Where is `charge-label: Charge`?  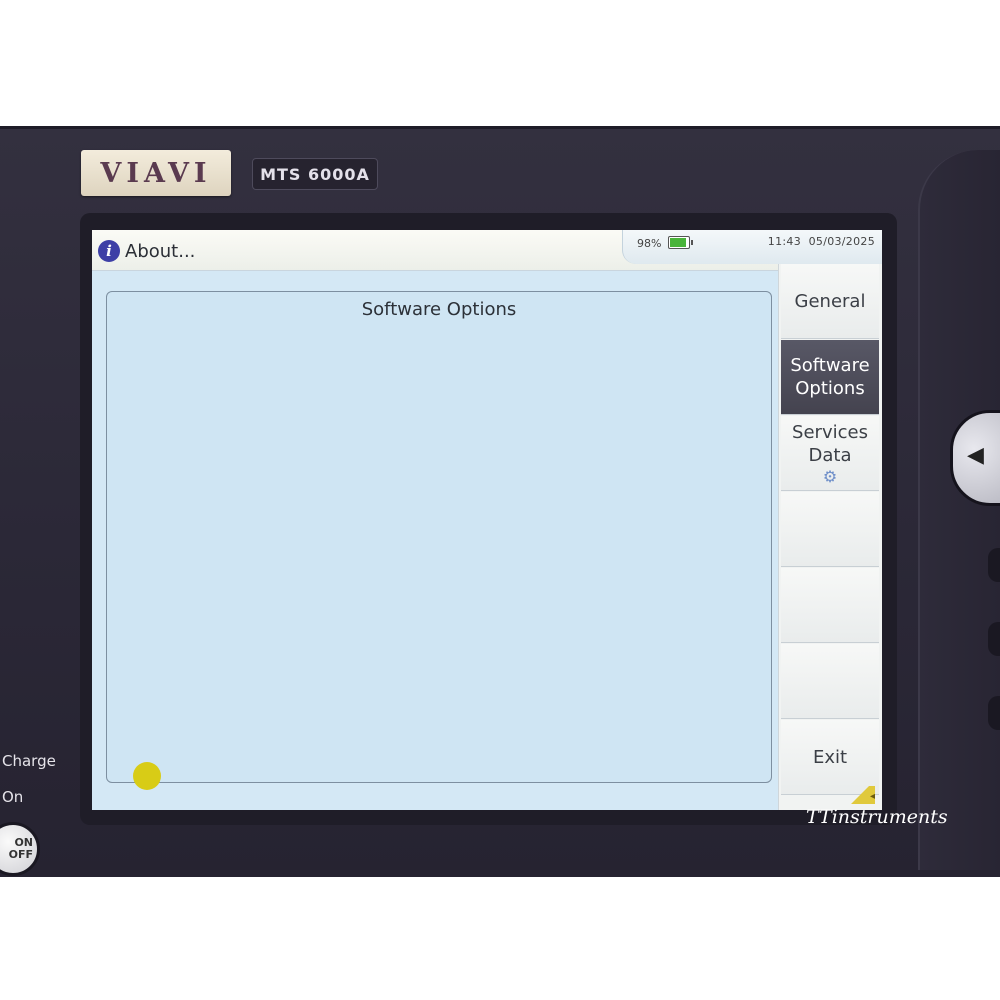 charge-label: Charge is located at coordinates (29, 761).